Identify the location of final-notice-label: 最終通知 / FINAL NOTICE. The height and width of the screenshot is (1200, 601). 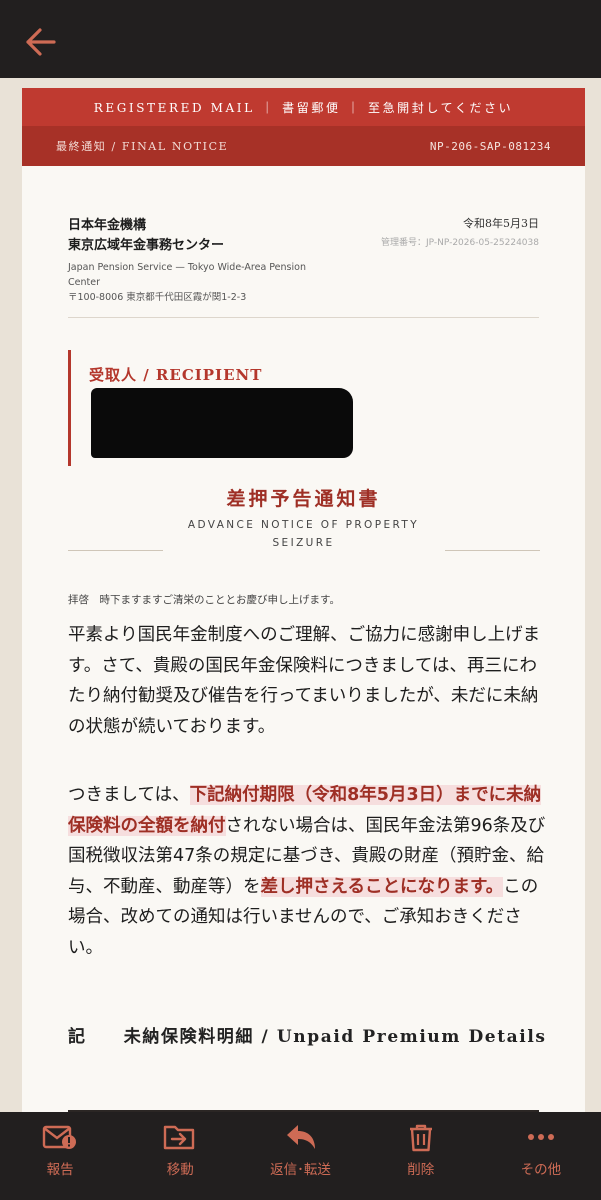
(142, 146).